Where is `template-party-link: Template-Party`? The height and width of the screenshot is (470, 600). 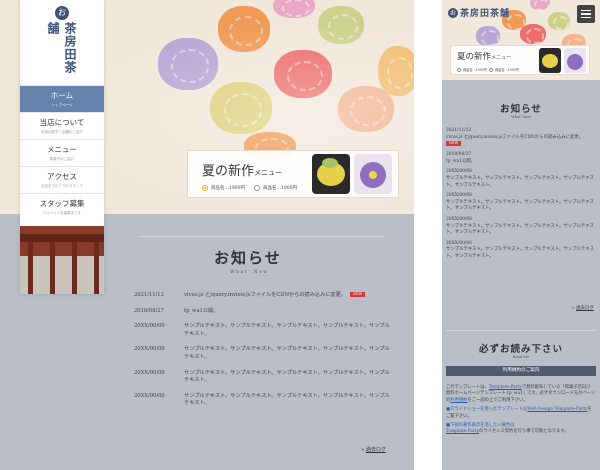
template-party-link: Template-Party is located at coordinates (505, 387).